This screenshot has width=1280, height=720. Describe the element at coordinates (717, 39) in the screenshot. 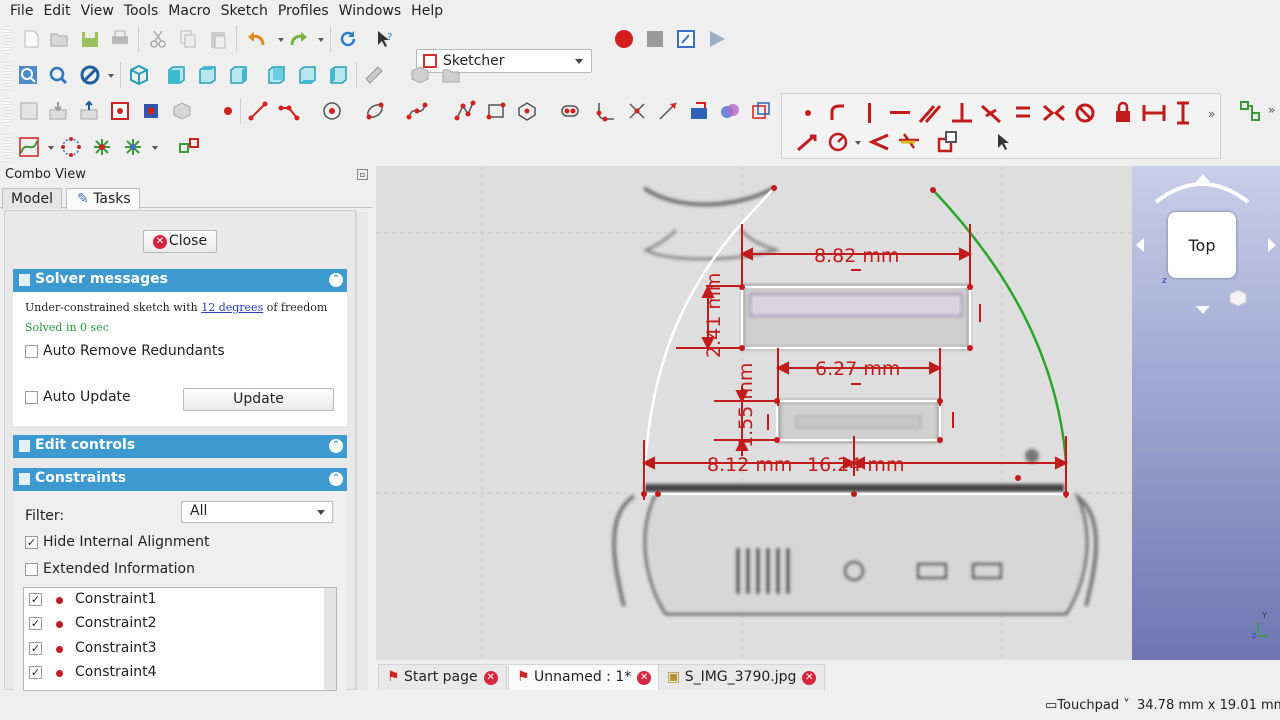

I see `run-macro-icon` at that location.